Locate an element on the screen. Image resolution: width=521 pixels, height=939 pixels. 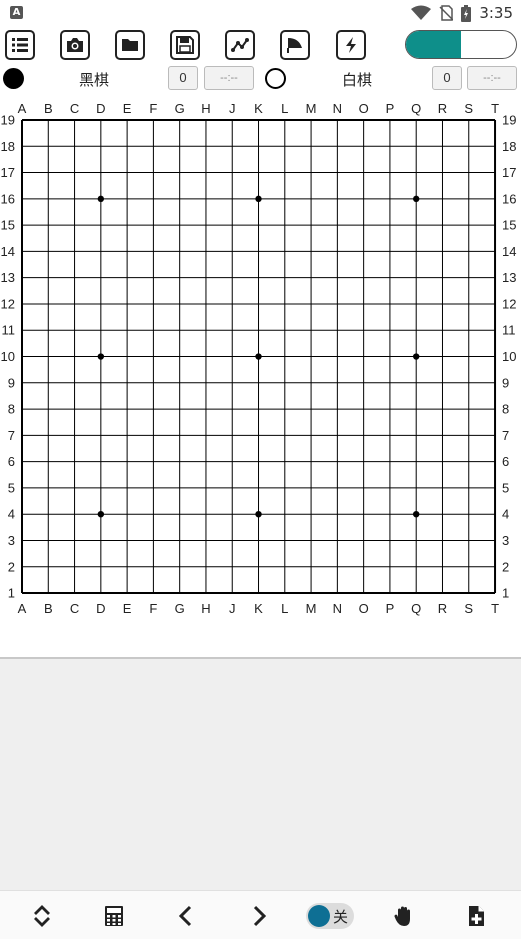
flag-button is located at coordinates (295, 45).